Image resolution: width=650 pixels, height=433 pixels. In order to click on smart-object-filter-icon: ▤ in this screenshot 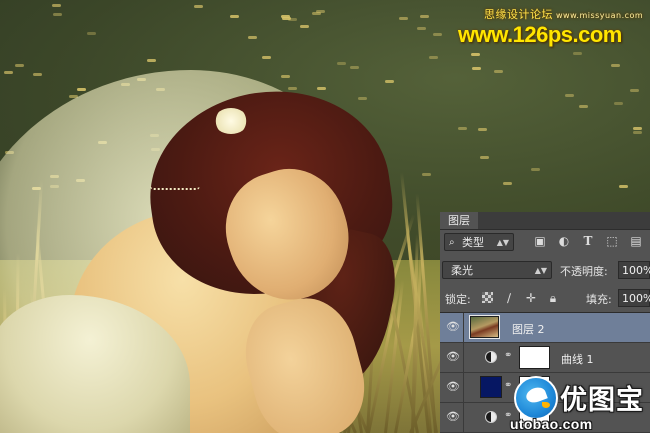, I will do `click(636, 241)`.